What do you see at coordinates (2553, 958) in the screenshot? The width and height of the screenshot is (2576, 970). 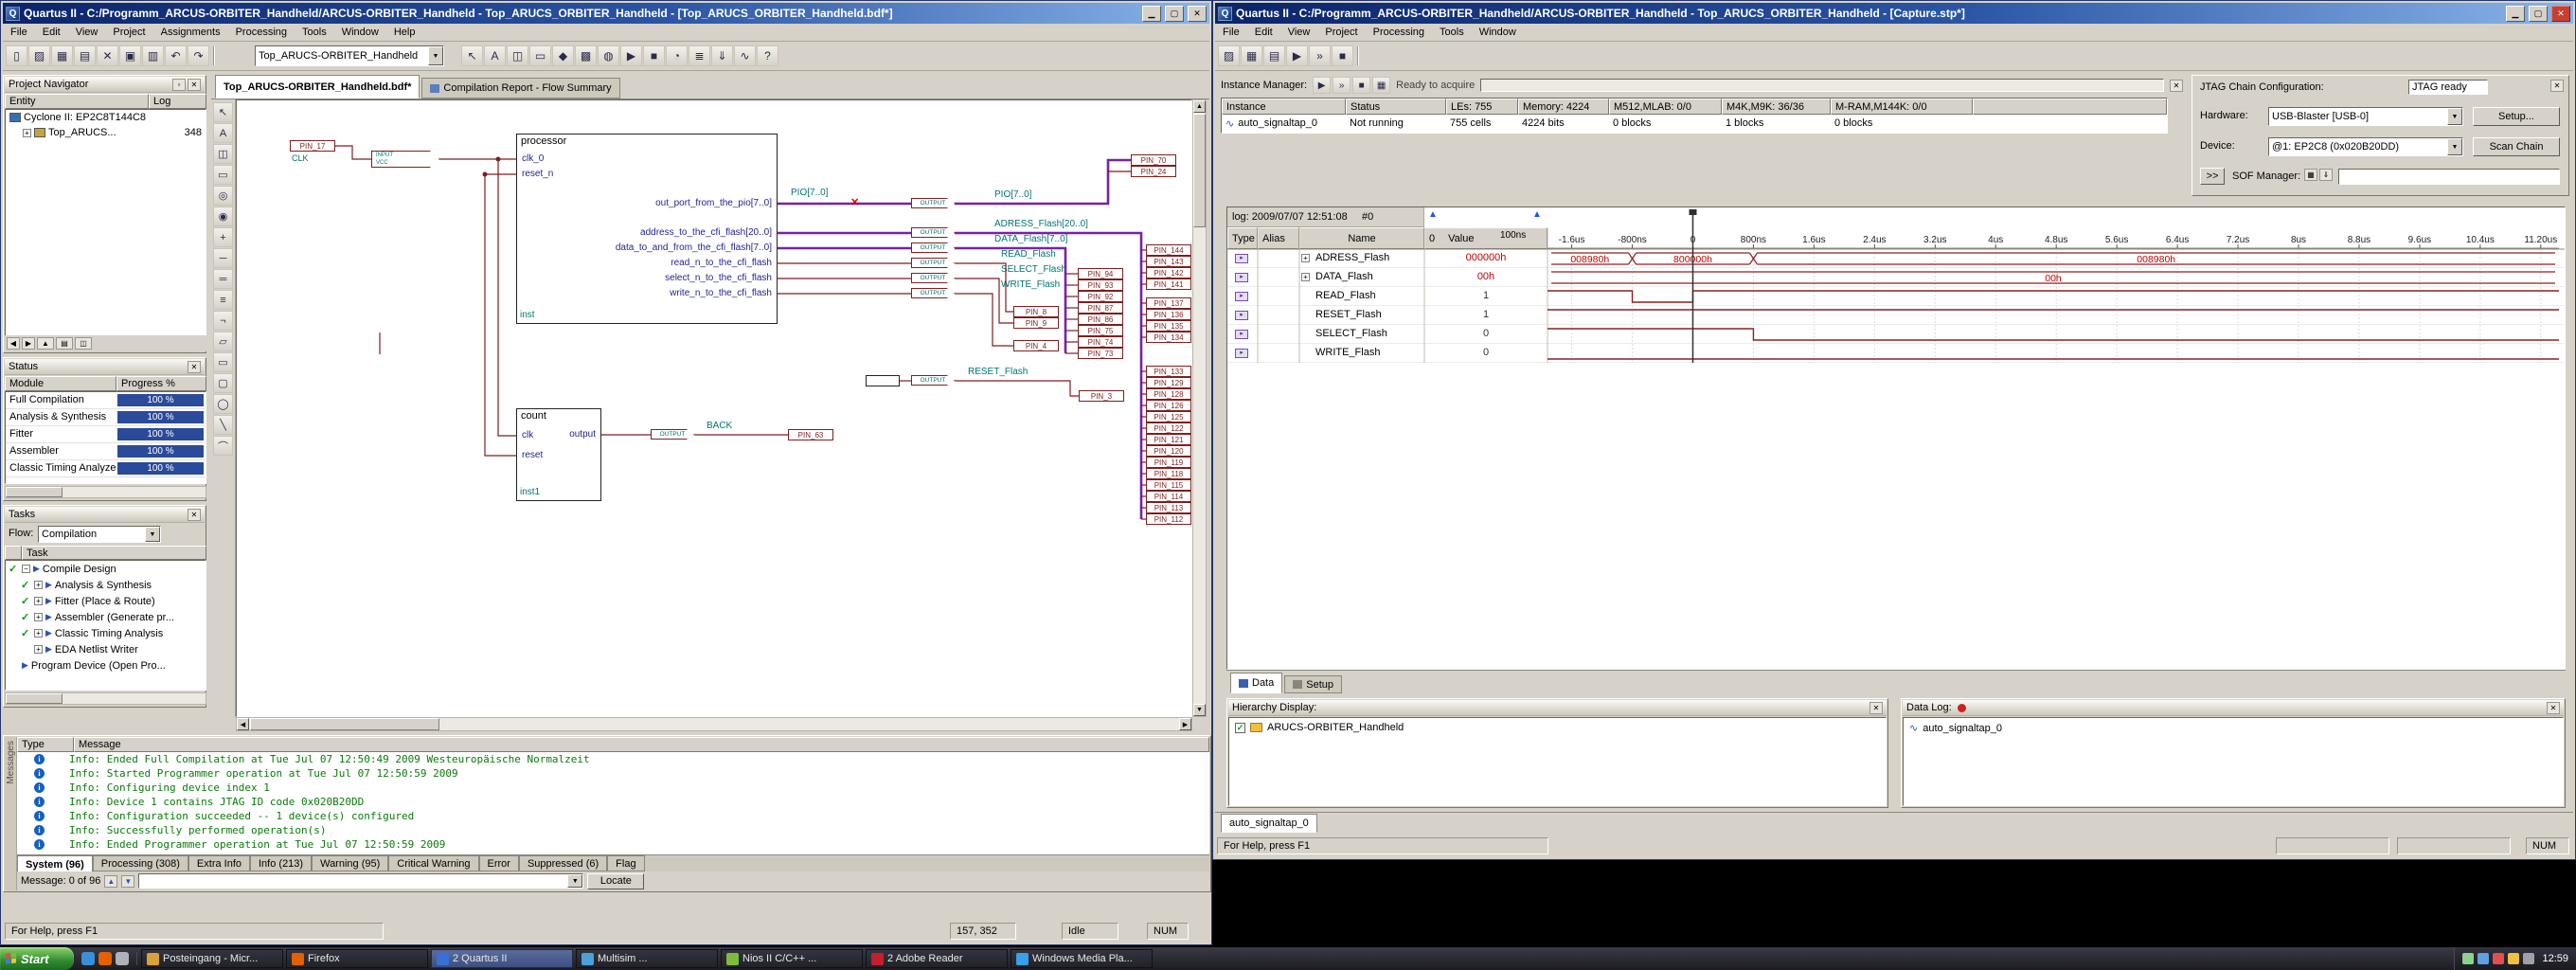 I see `clock: 12:59` at bounding box center [2553, 958].